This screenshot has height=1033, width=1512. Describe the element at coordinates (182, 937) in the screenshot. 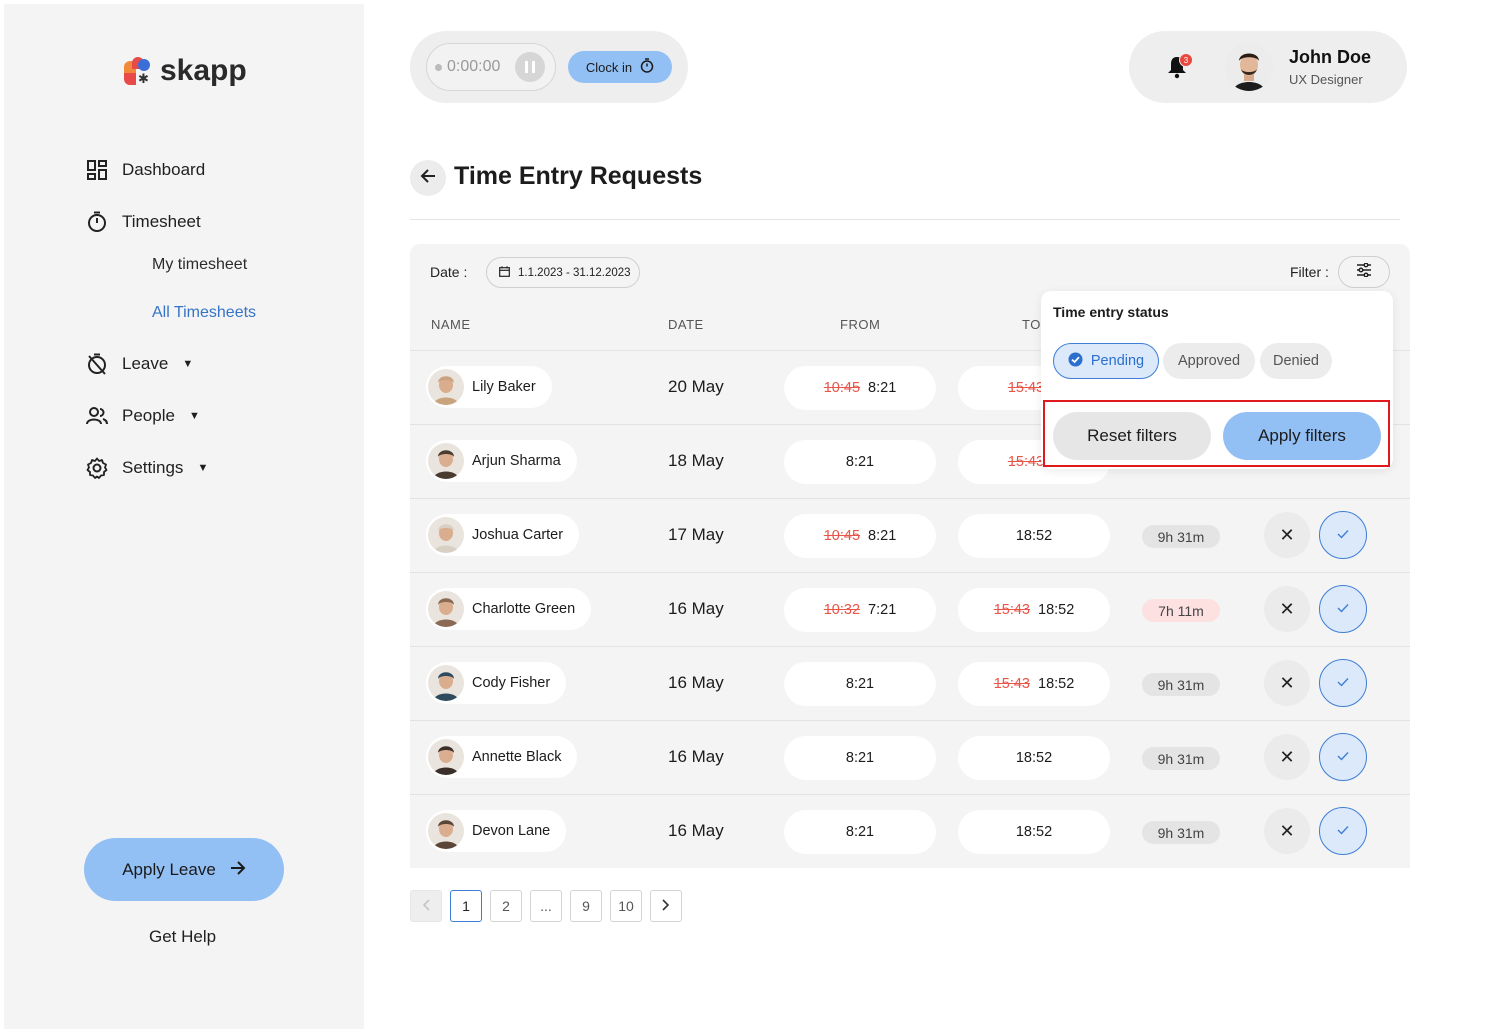

I see `get-help-link: Get Help` at that location.